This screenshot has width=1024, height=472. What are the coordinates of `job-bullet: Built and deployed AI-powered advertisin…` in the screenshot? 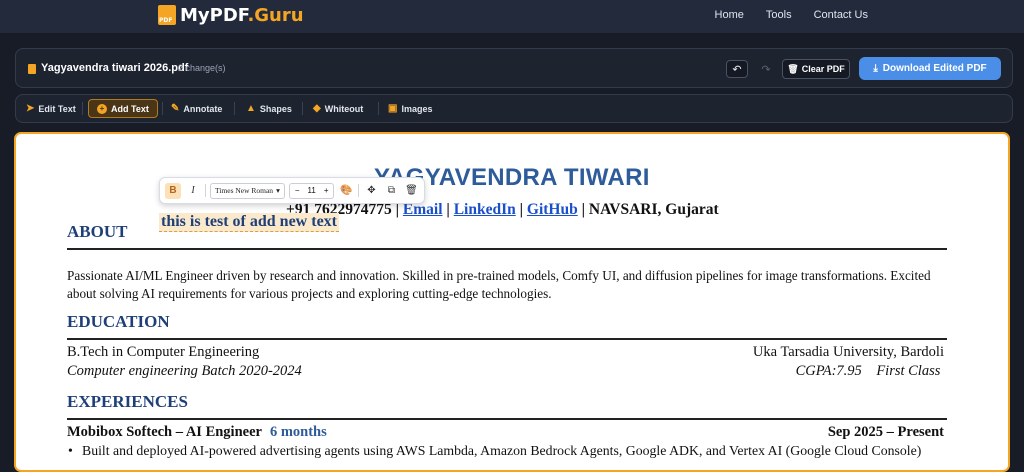 It's located at (510, 451).